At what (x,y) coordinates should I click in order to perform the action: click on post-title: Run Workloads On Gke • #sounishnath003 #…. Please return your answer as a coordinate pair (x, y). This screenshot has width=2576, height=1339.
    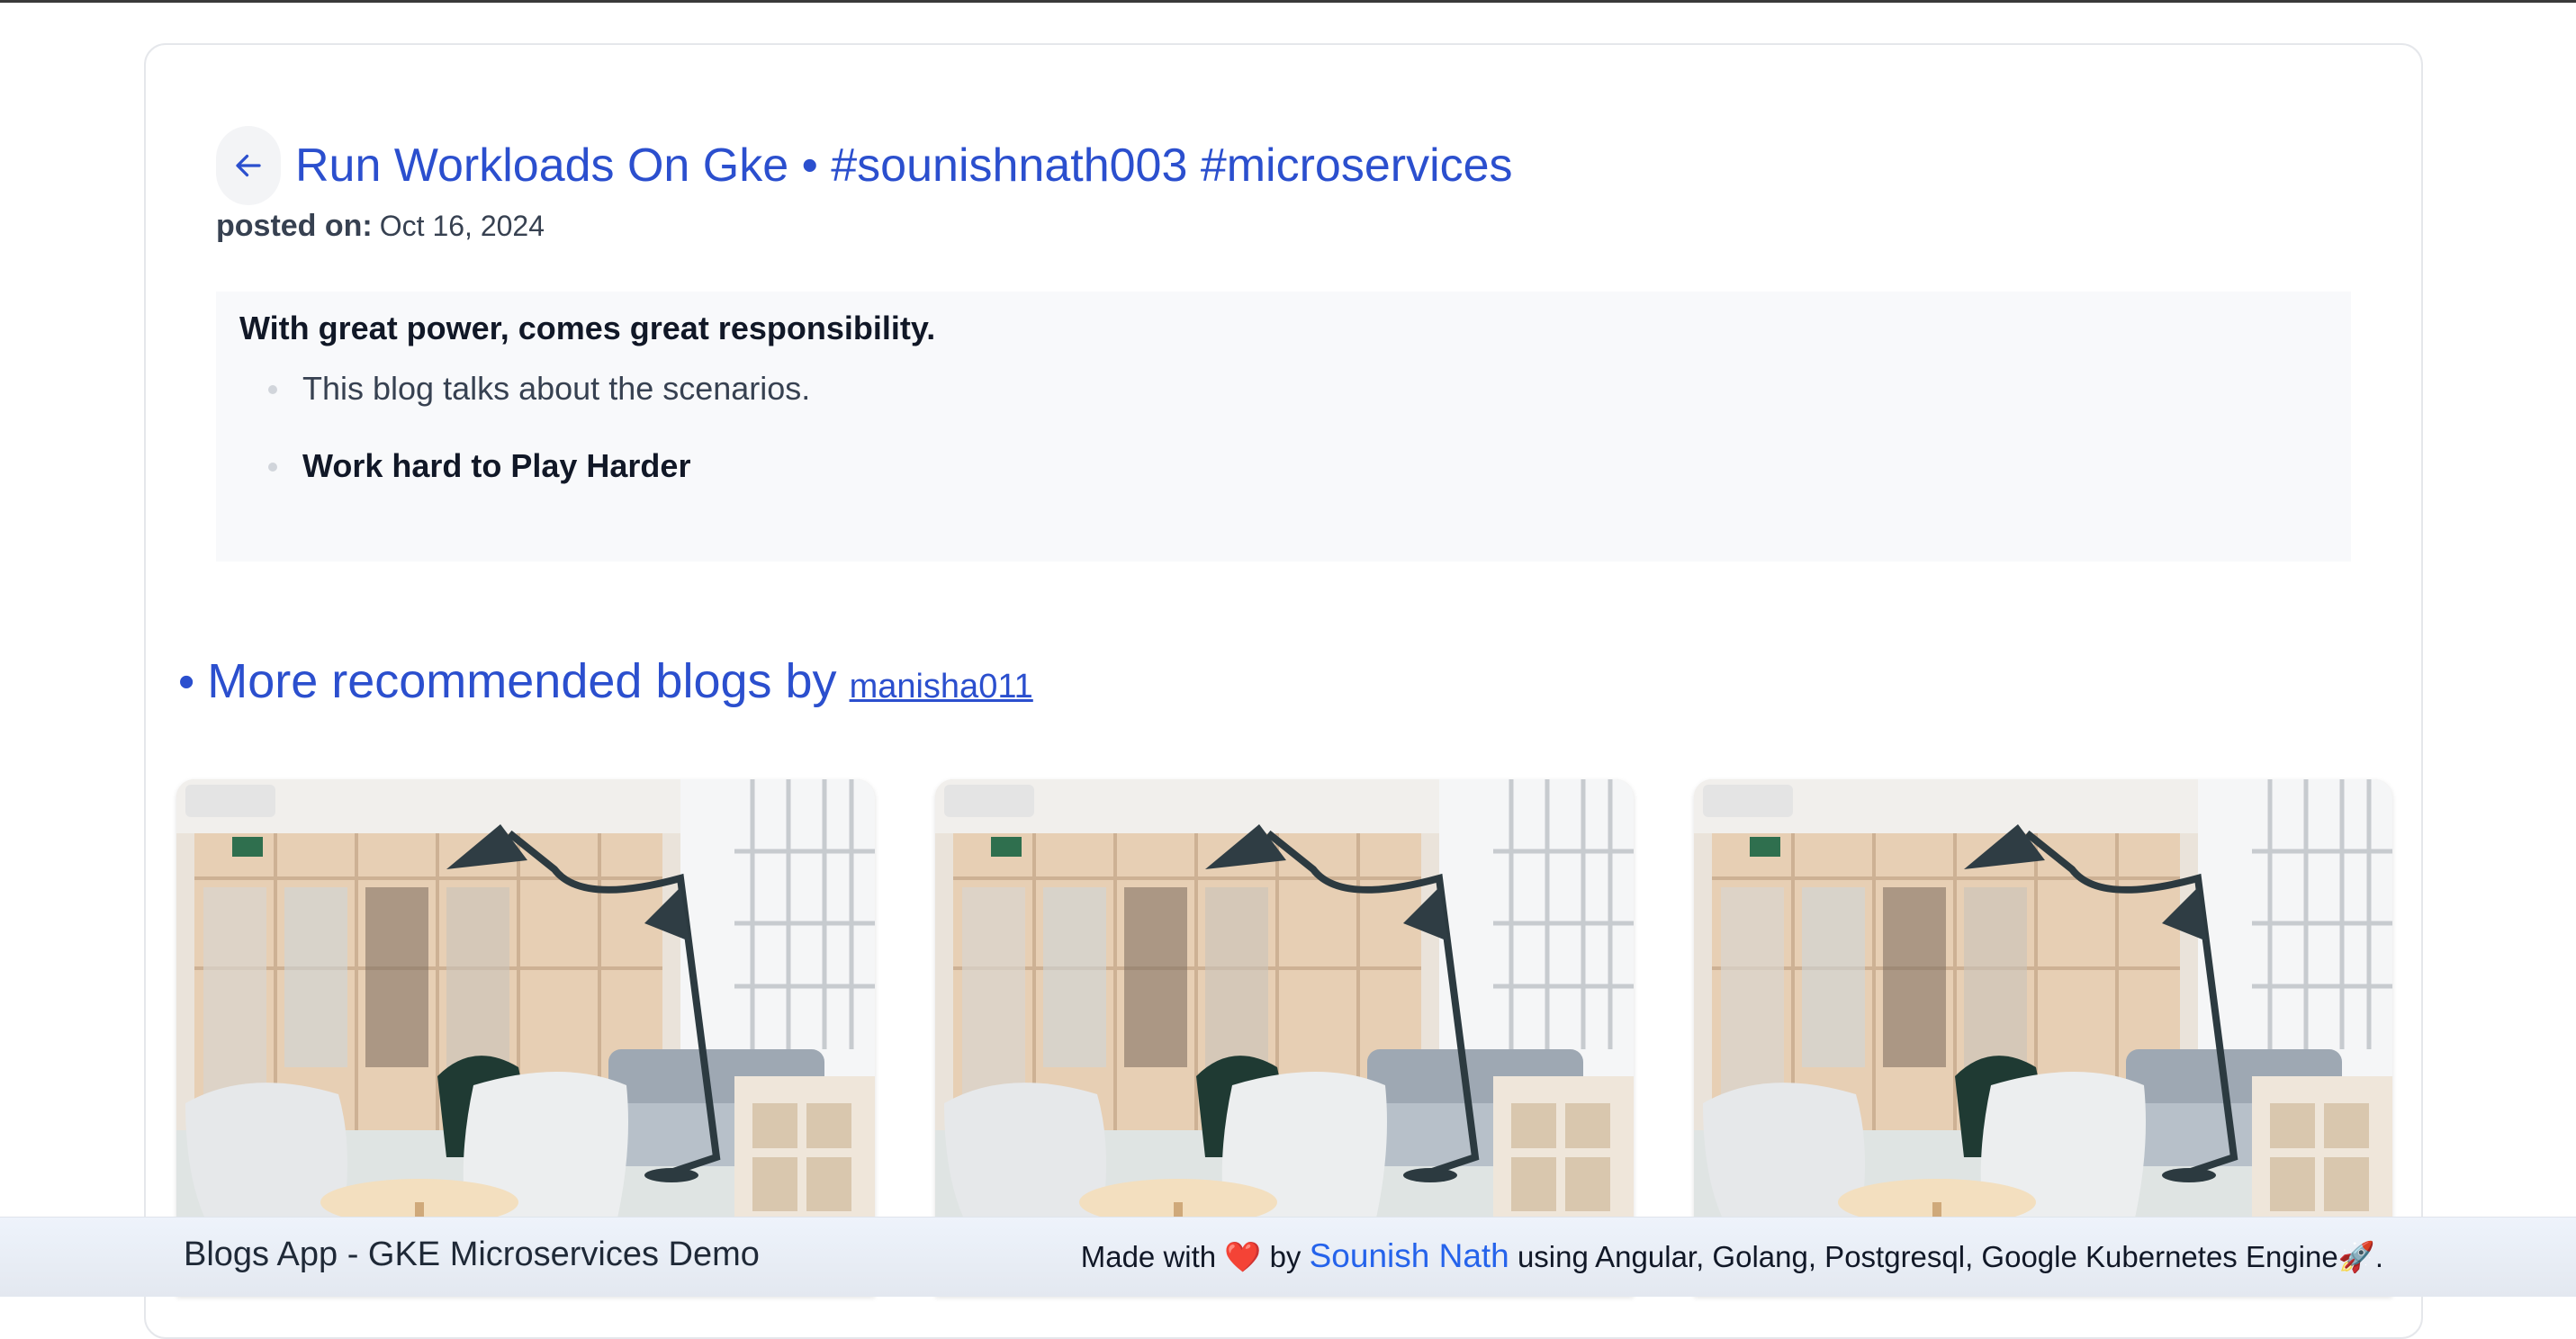
    Looking at the image, I should click on (904, 165).